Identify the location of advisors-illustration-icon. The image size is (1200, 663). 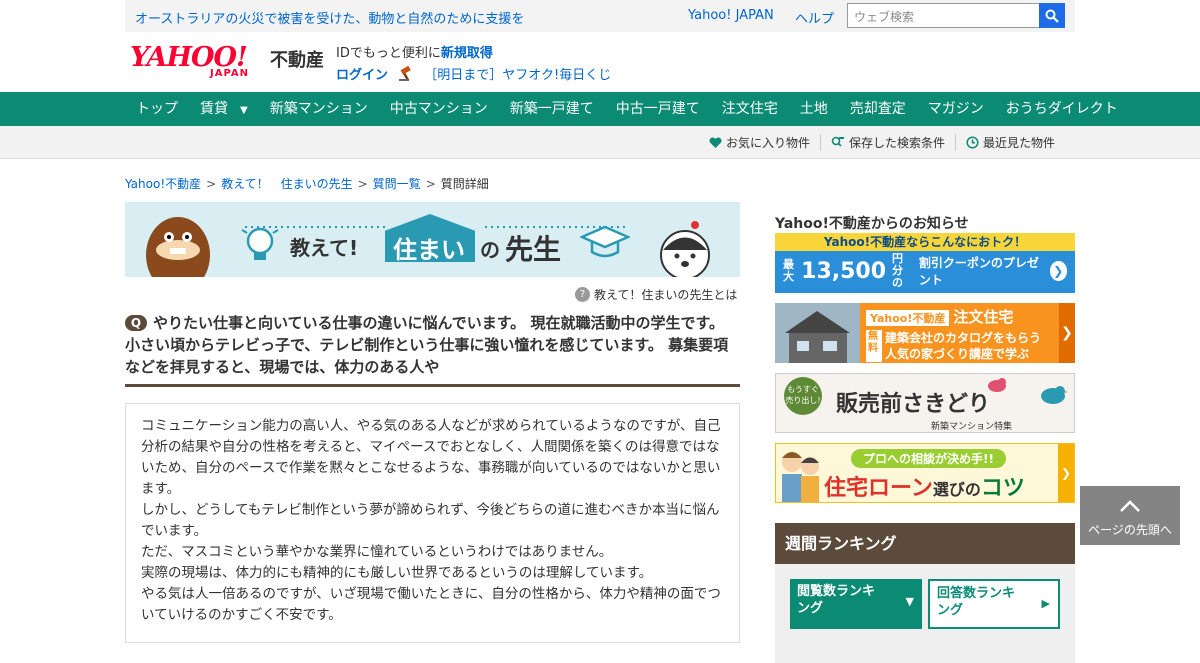
(800, 477).